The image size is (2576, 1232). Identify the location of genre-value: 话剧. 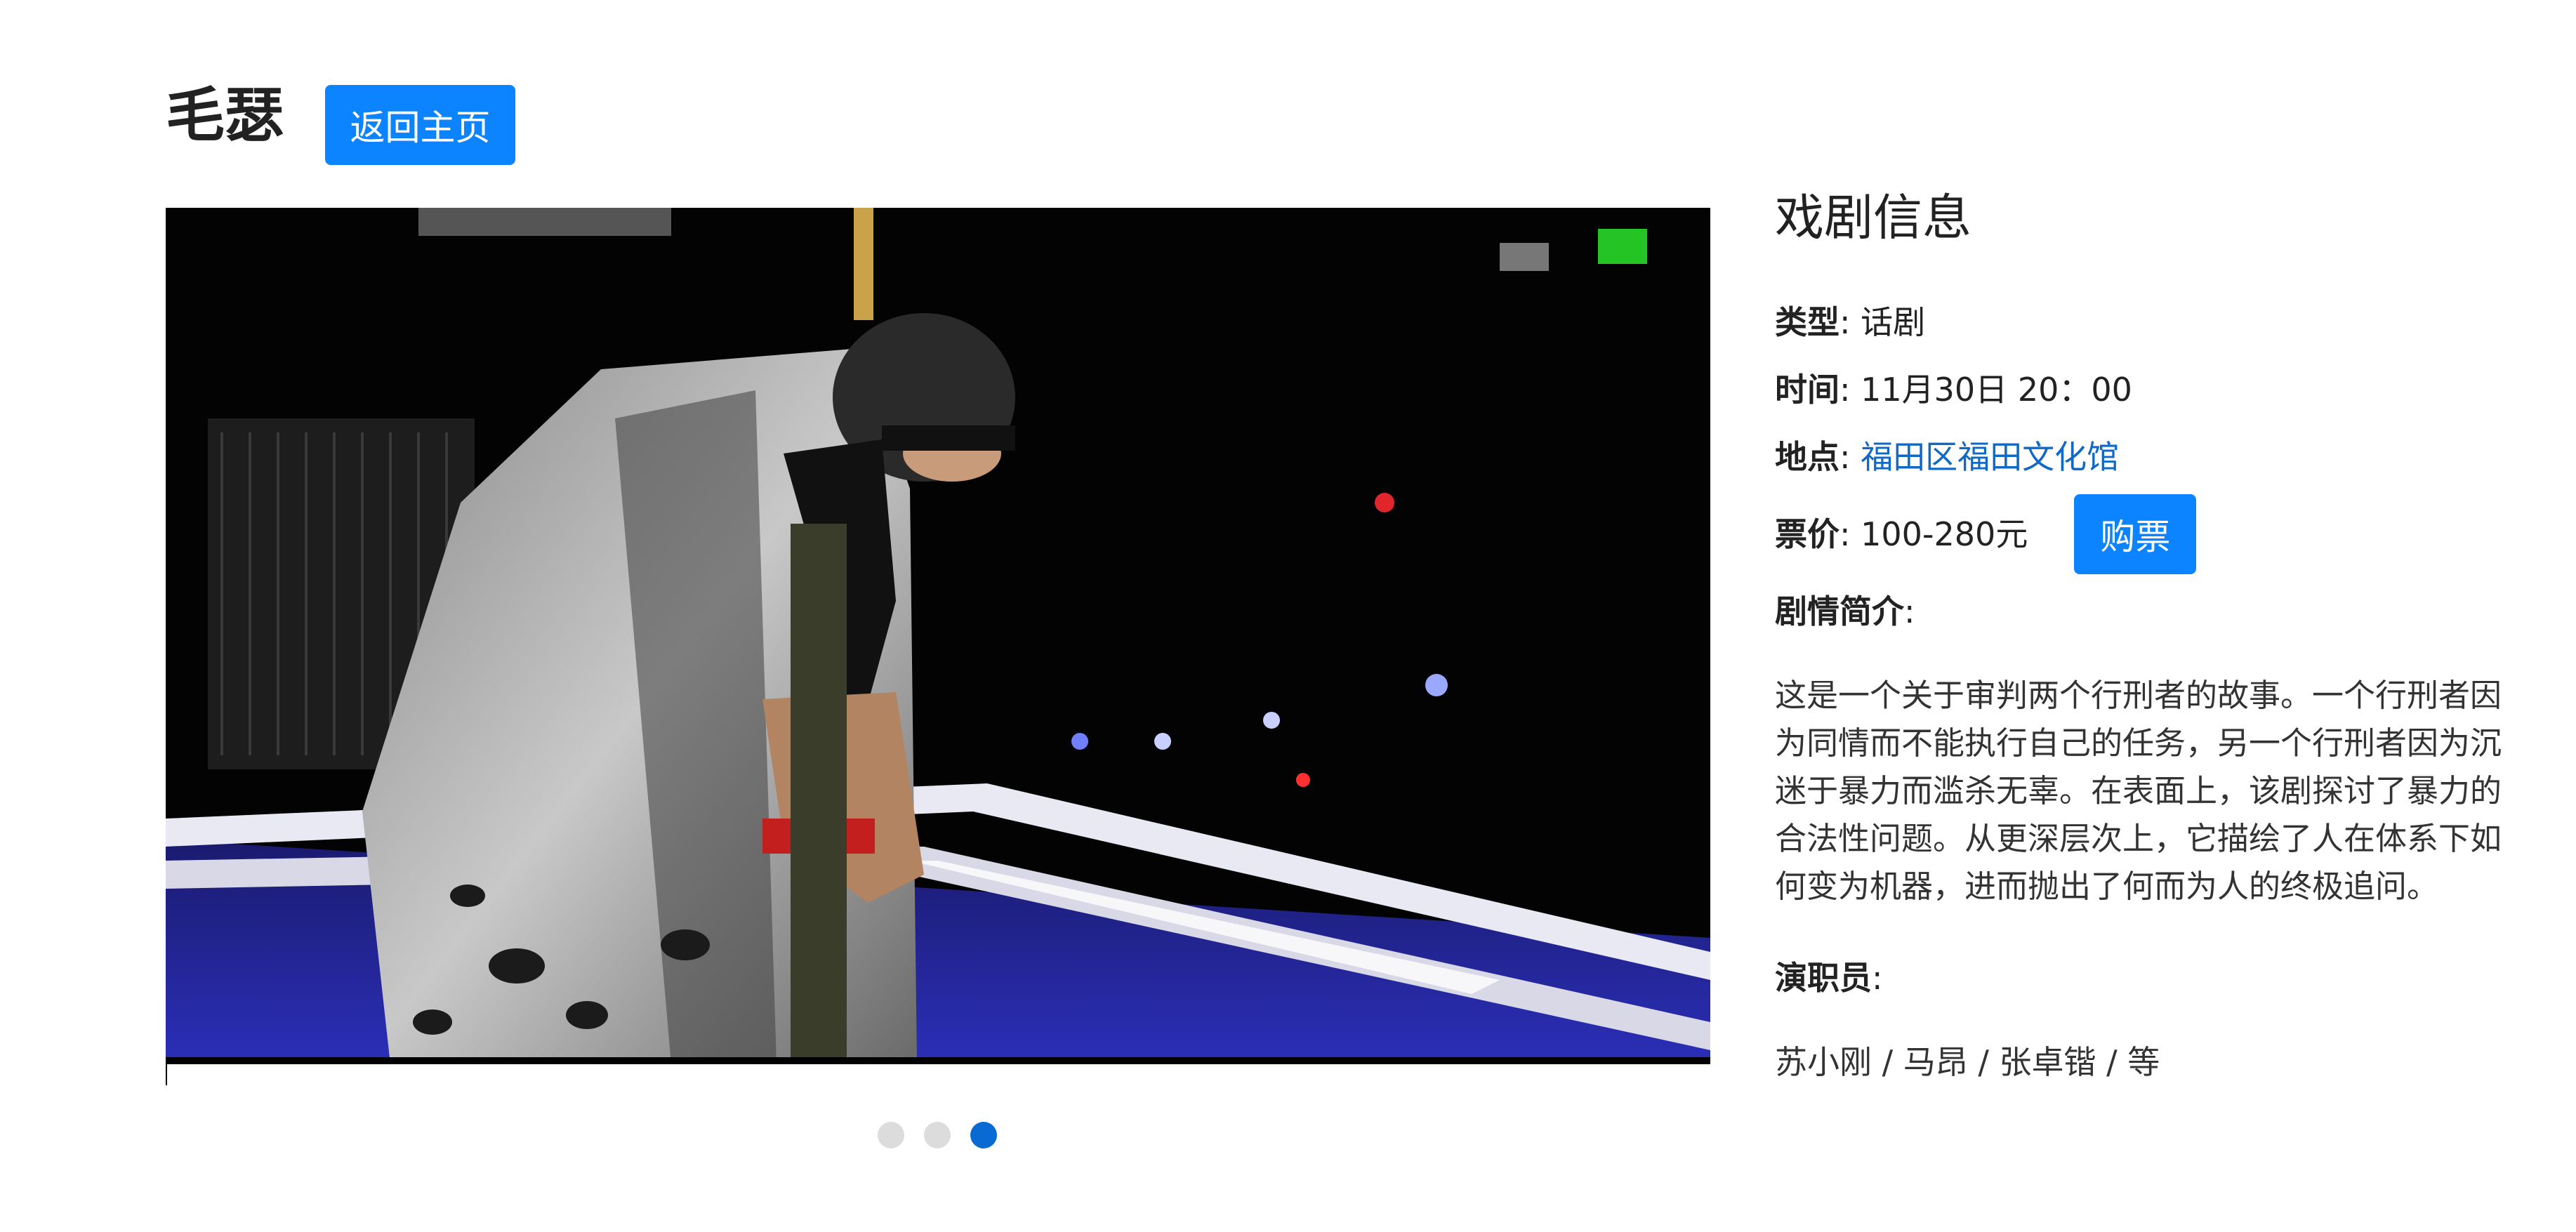
(1893, 322).